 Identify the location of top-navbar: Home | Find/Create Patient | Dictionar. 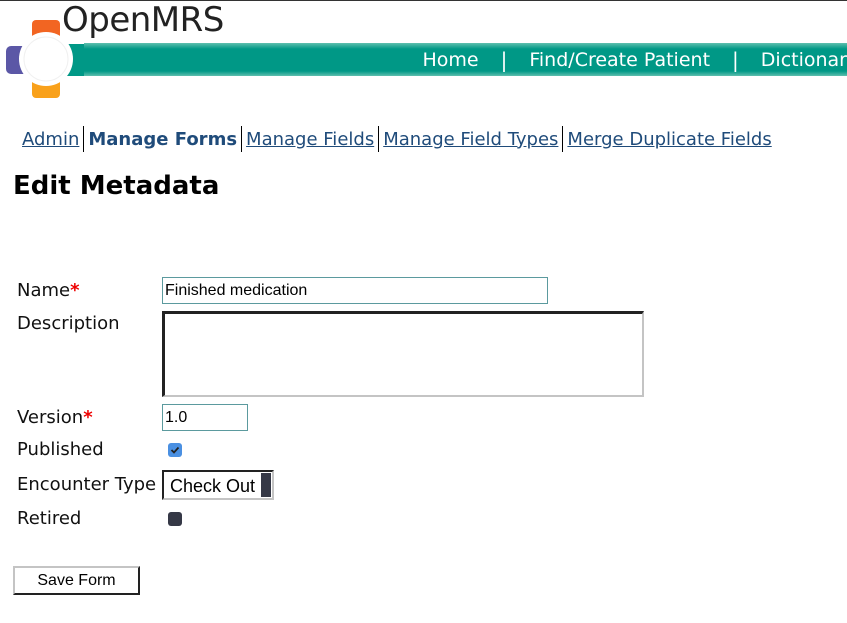
(465, 59).